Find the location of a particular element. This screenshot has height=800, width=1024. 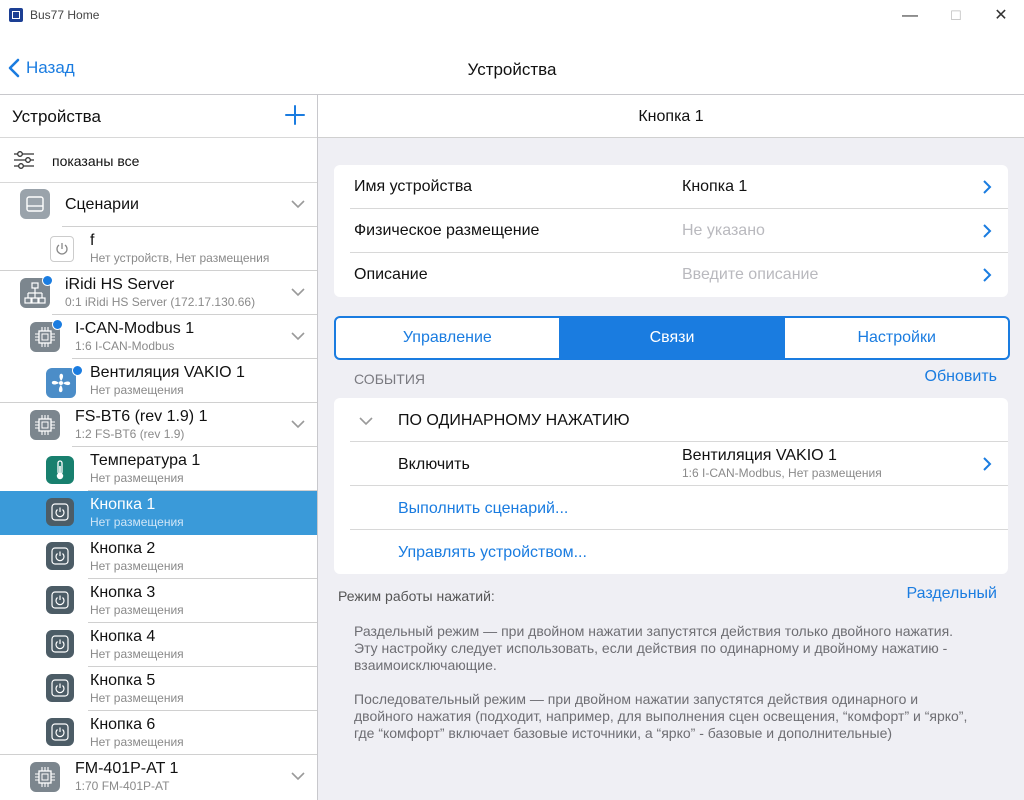

sidebar-item-label: Температура 1 is located at coordinates (145, 460).